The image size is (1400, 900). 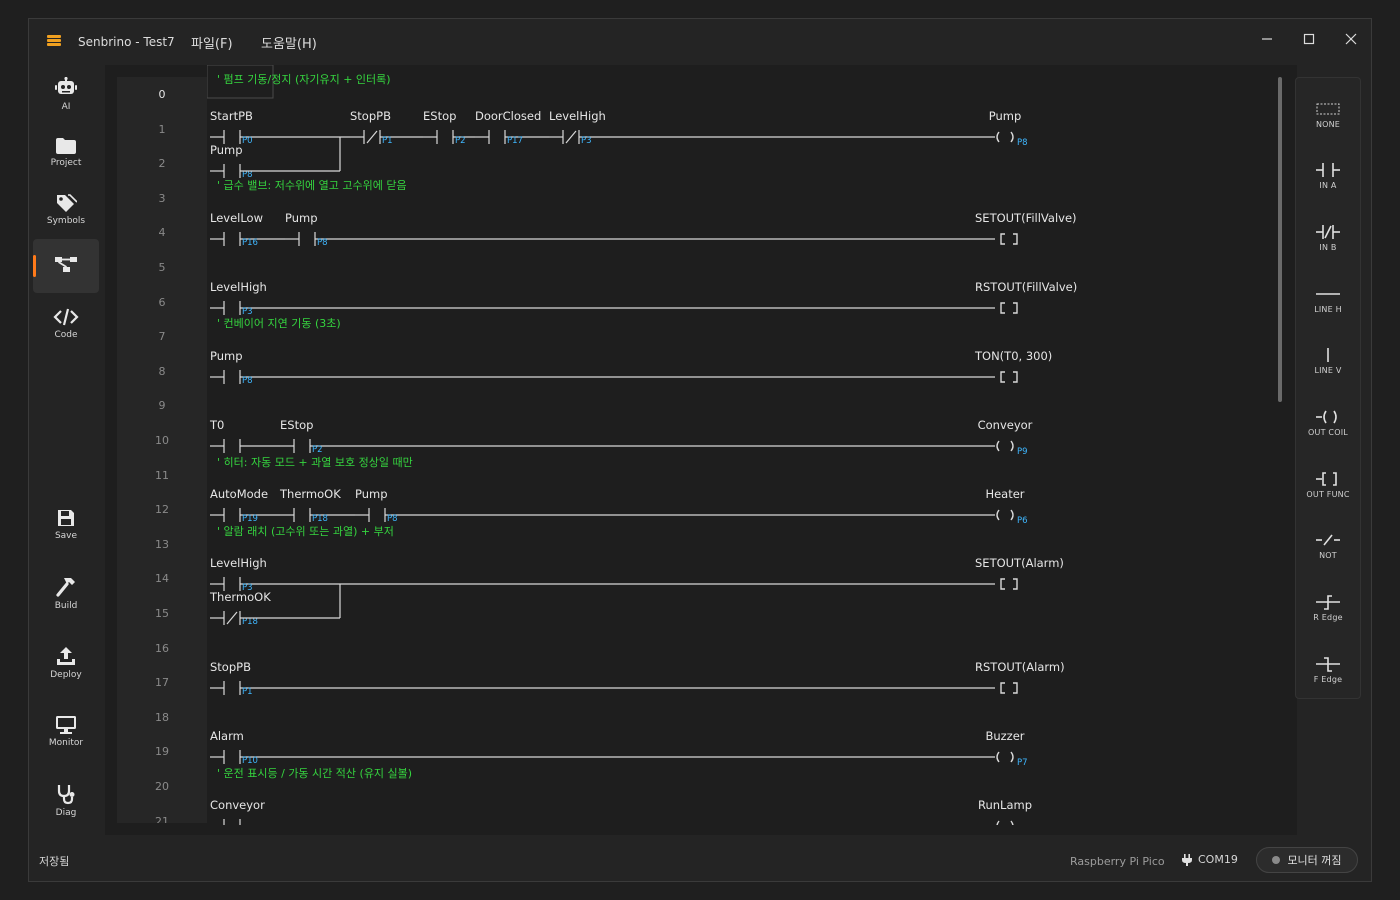 What do you see at coordinates (1005, 805) in the screenshot?
I see `output-label: RunLamp` at bounding box center [1005, 805].